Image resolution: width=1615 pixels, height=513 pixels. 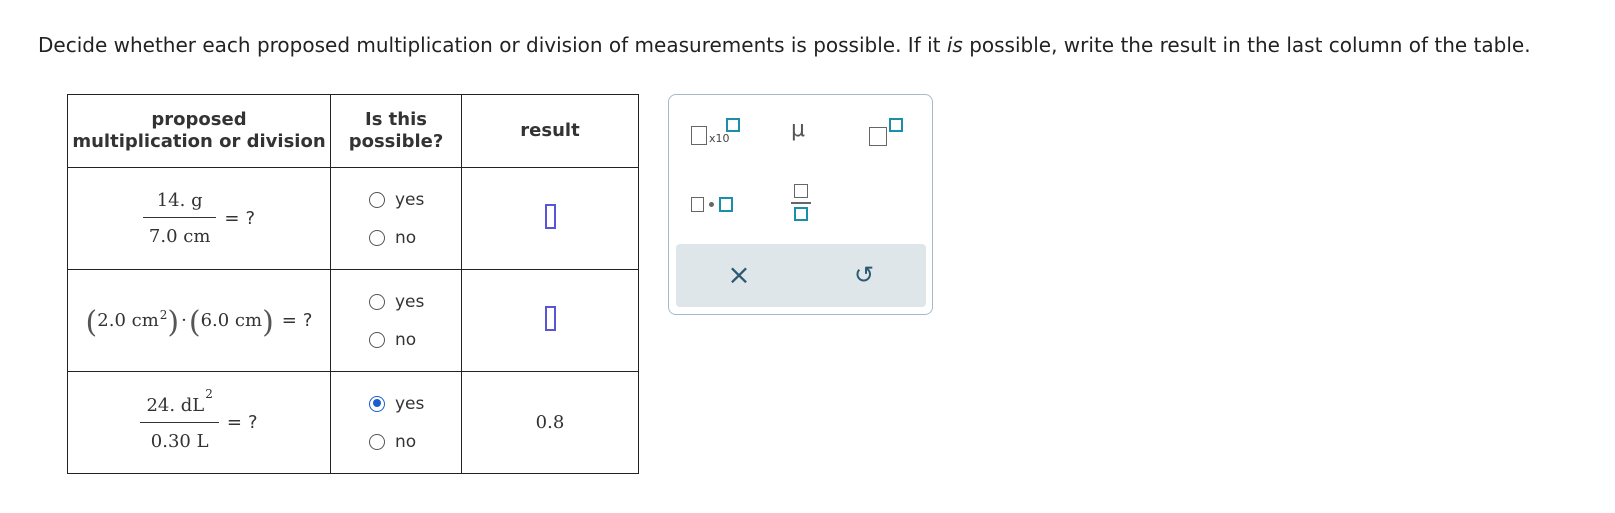 I want to click on dot-icon, so click(x=711, y=204).